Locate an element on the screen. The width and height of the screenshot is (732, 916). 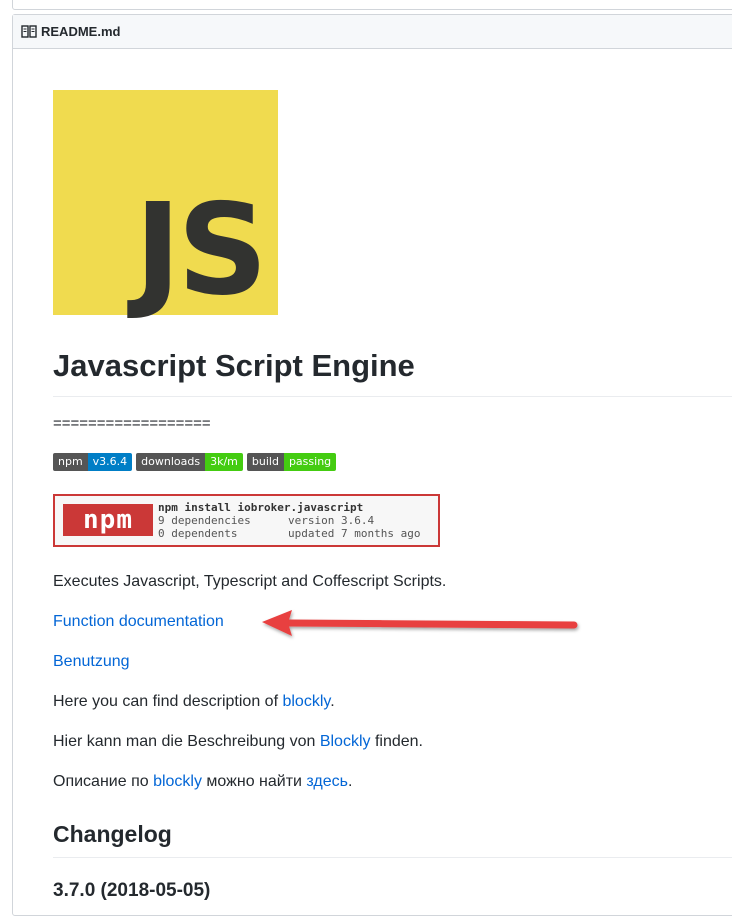
npm-dependents: 0 dependents is located at coordinates (198, 533).